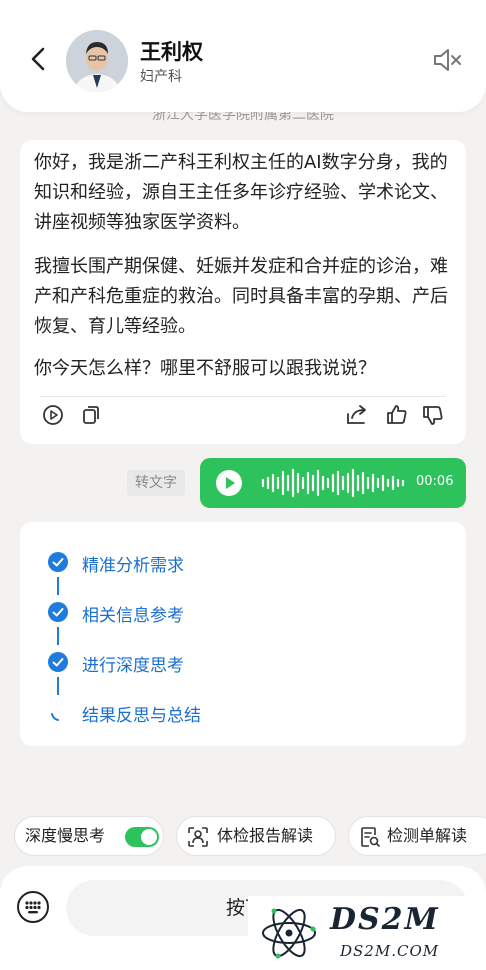 Image resolution: width=486 pixels, height=970 pixels. Describe the element at coordinates (53, 415) in the screenshot. I see `play-audio-icon` at that location.